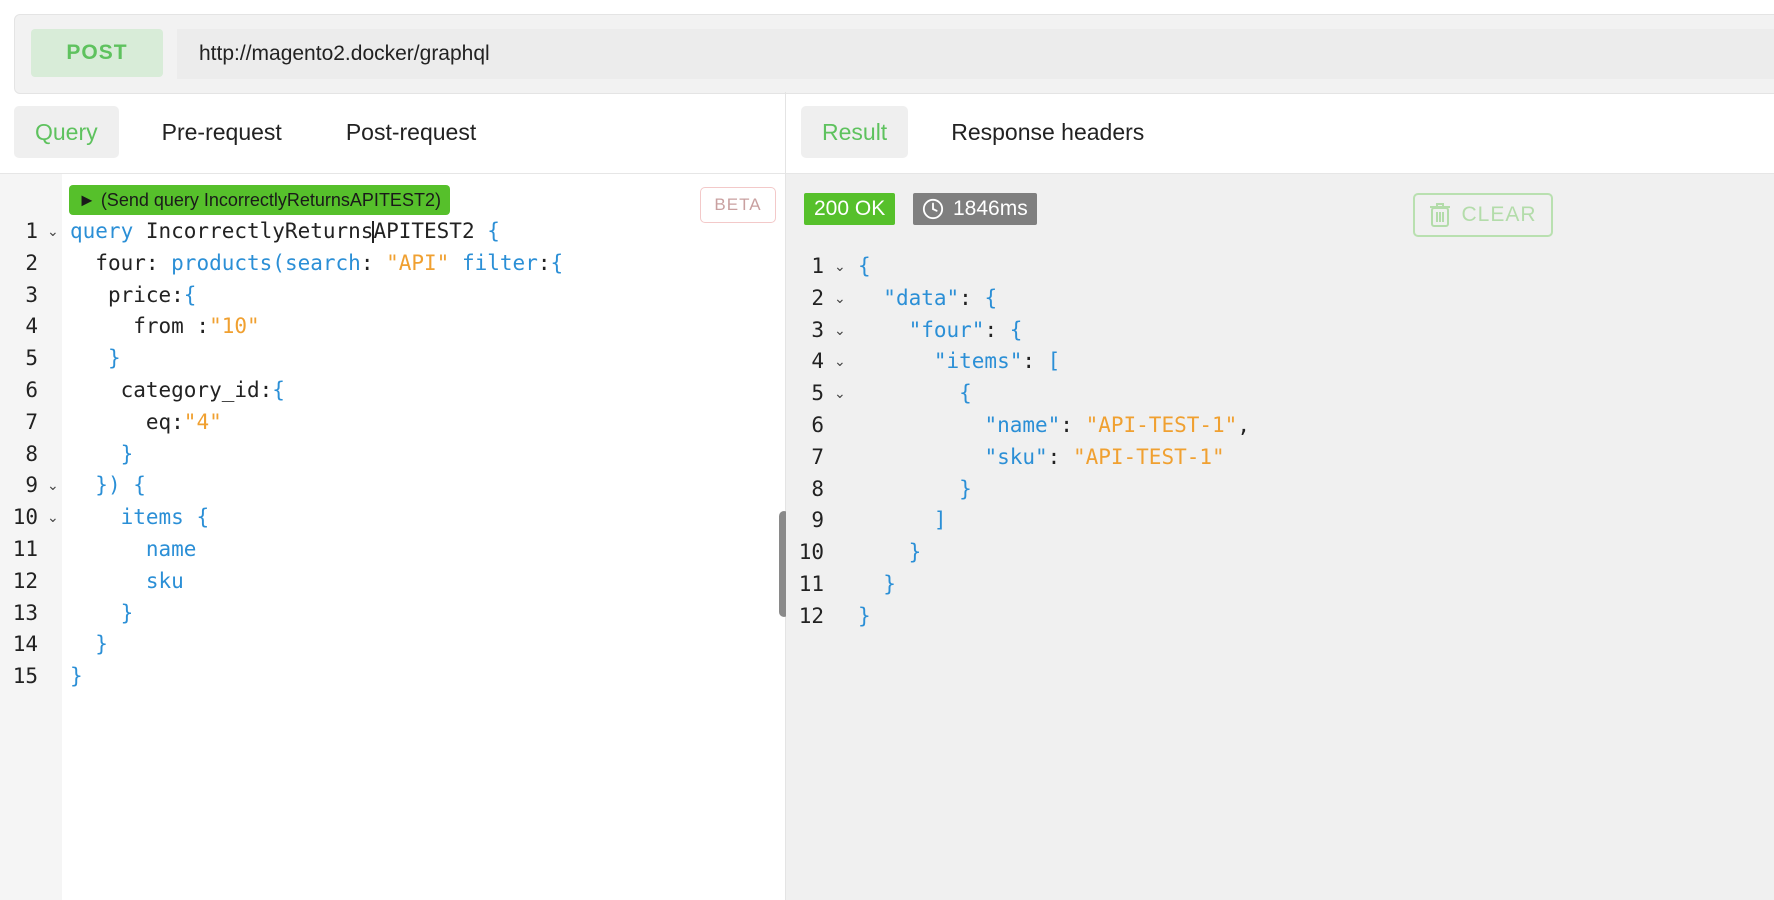 The height and width of the screenshot is (900, 1774). What do you see at coordinates (946, 329) in the screenshot?
I see `code-token: "four"` at bounding box center [946, 329].